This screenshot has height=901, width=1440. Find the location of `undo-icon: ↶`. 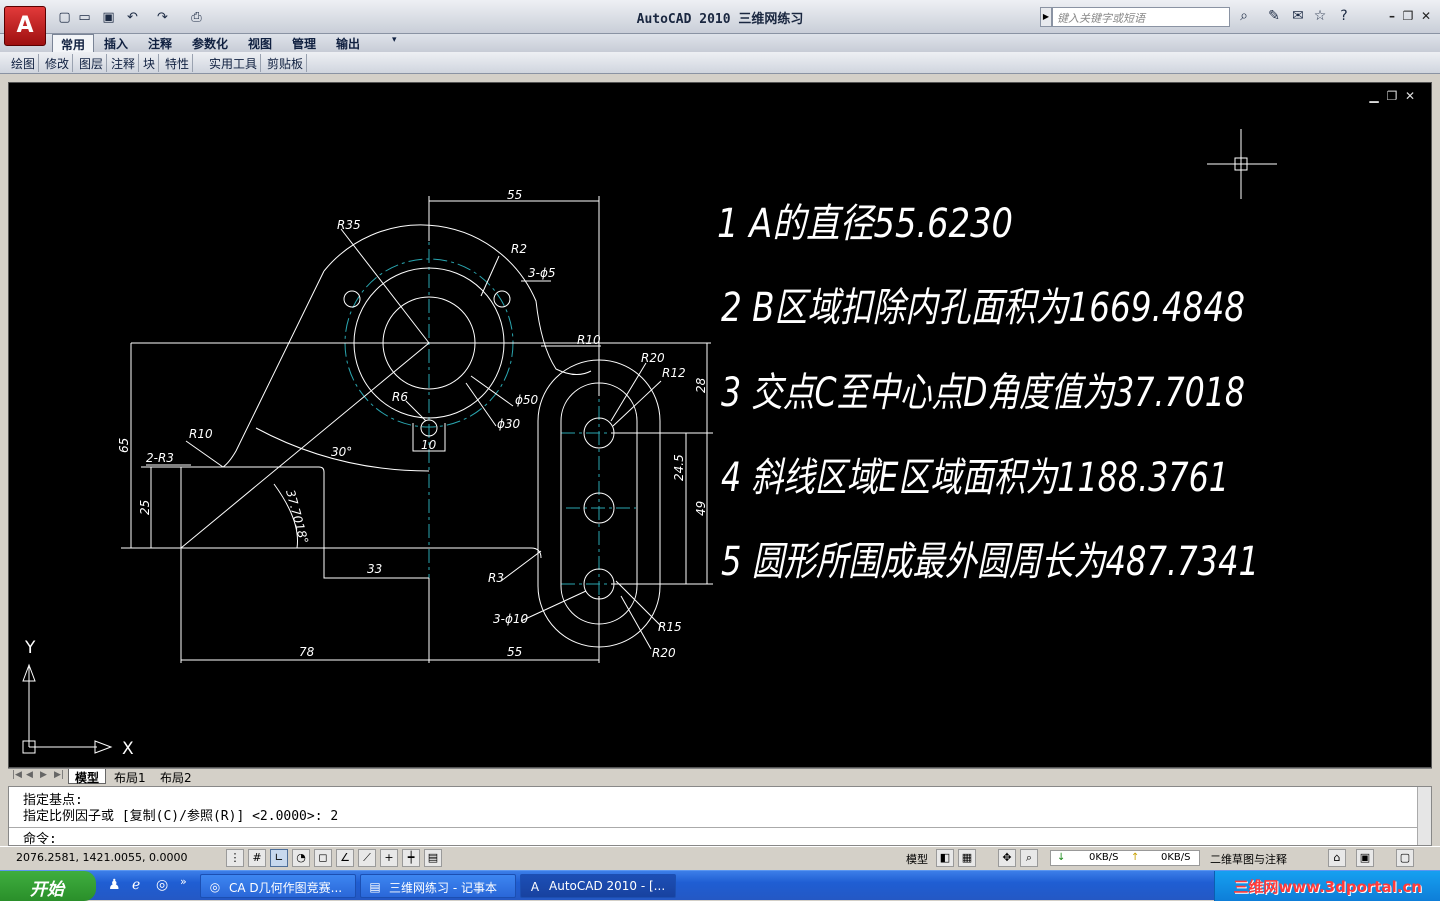

undo-icon: ↶ is located at coordinates (132, 17).